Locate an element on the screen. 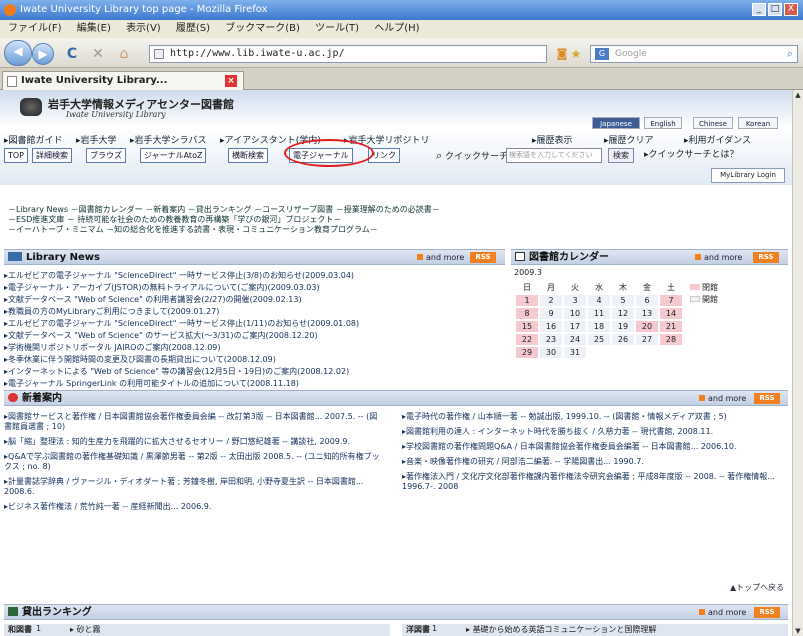 The image size is (803, 636). quick-search-about-link: ▸クイックサーチとは？ is located at coordinates (691, 155).